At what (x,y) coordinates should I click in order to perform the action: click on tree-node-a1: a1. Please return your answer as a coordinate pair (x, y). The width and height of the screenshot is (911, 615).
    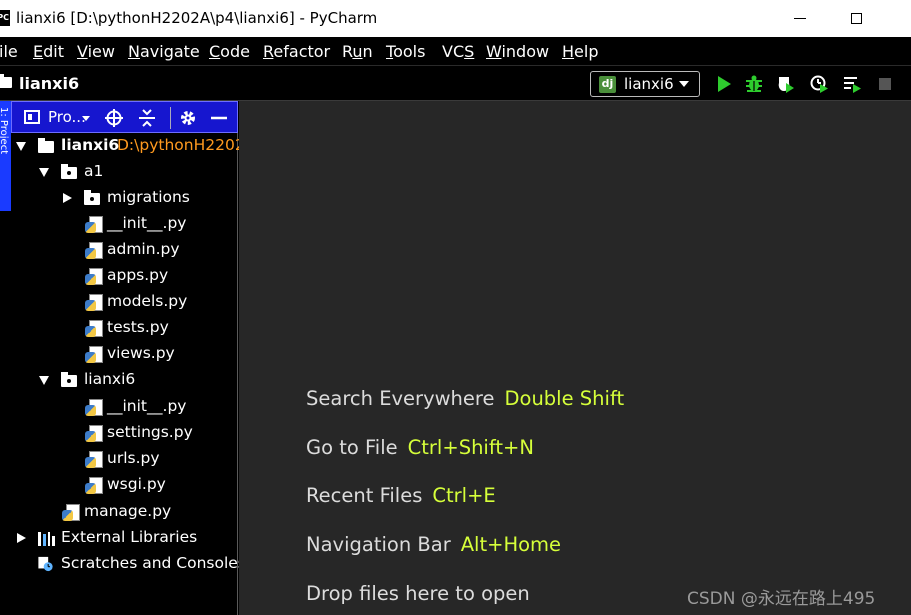
    Looking at the image, I should click on (124, 172).